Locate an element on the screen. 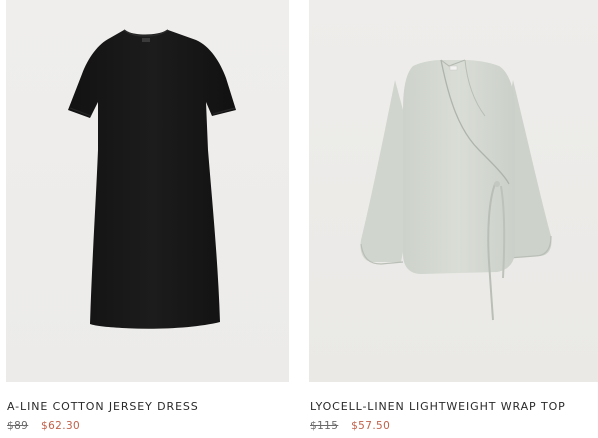 This screenshot has width=598, height=438. price-row: $89 $62.30 is located at coordinates (148, 426).